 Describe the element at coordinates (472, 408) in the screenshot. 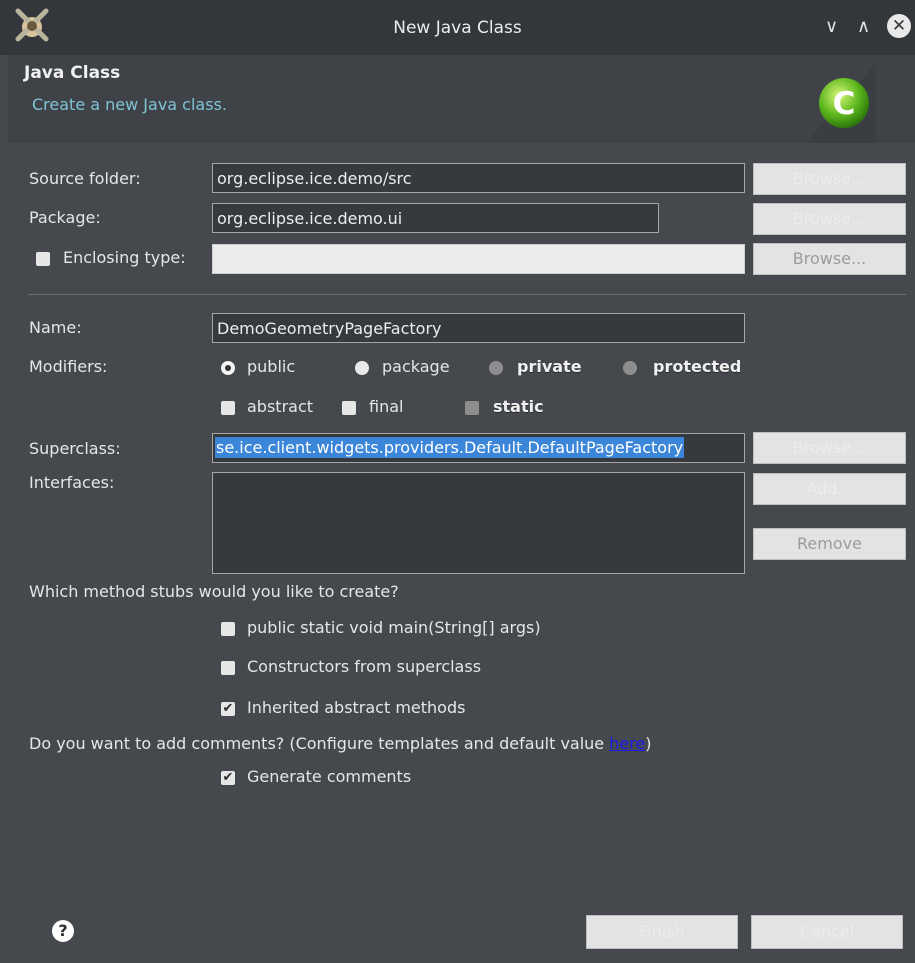

I see `static-checkbox` at that location.